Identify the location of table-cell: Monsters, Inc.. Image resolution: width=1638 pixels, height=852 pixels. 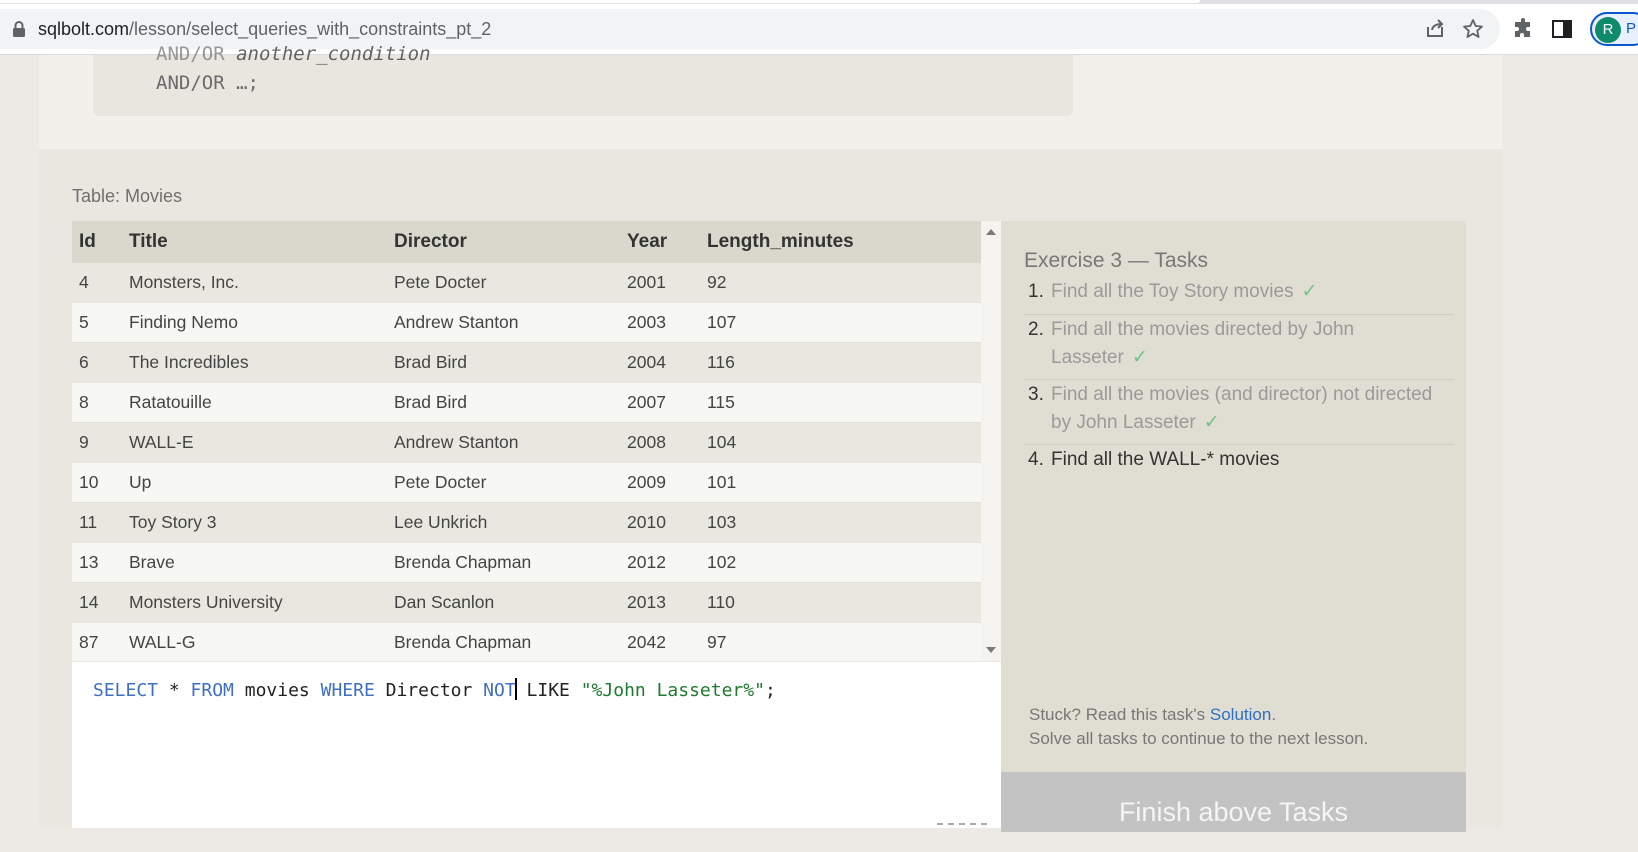
(254, 283).